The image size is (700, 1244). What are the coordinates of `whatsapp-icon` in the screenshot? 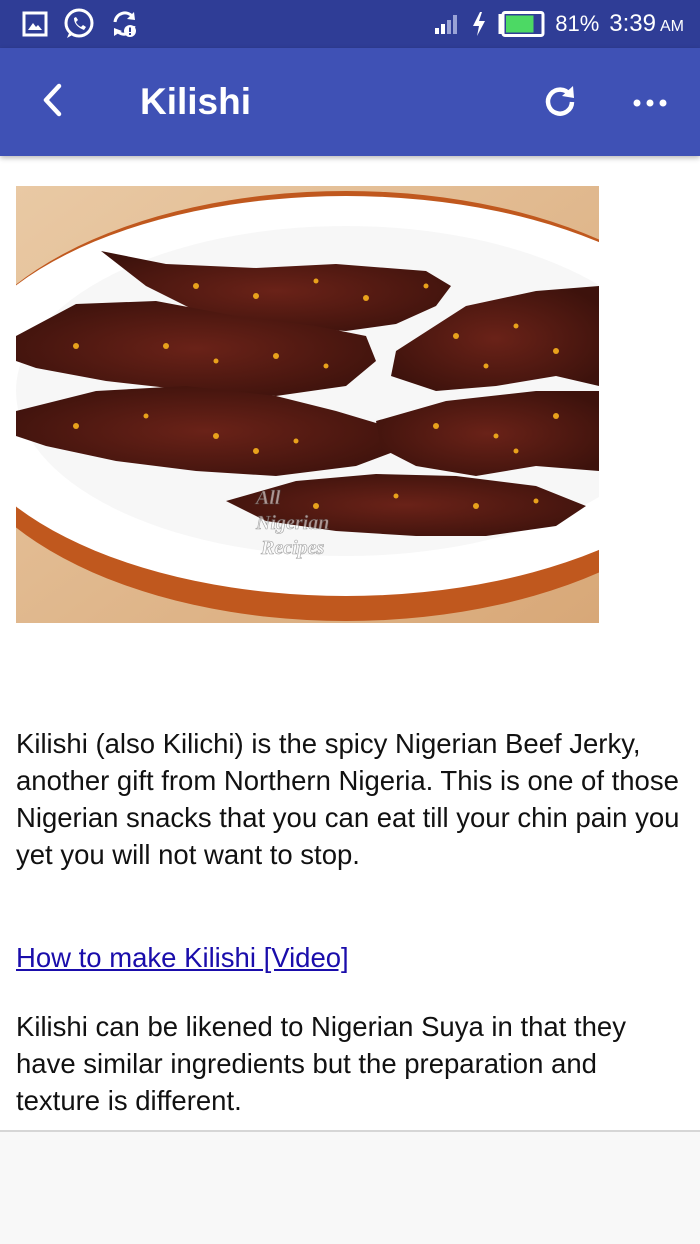 It's located at (79, 24).